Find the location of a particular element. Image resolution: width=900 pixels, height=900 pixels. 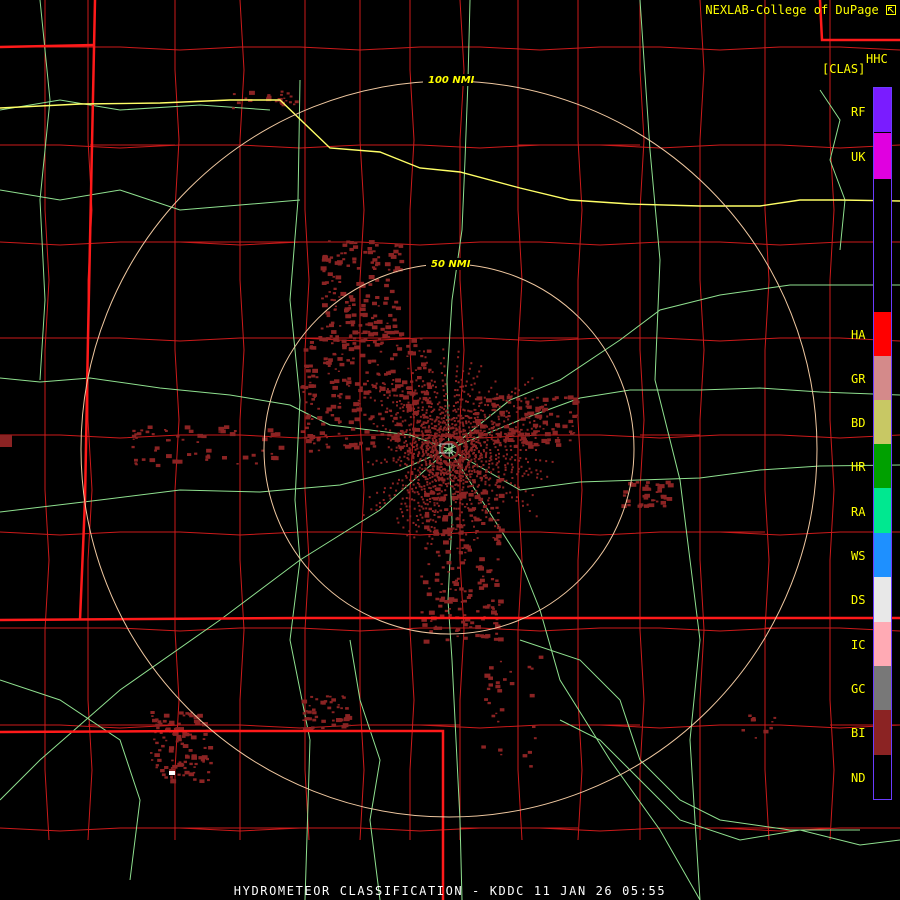

legend-label-ha: HA is located at coordinates (858, 335).